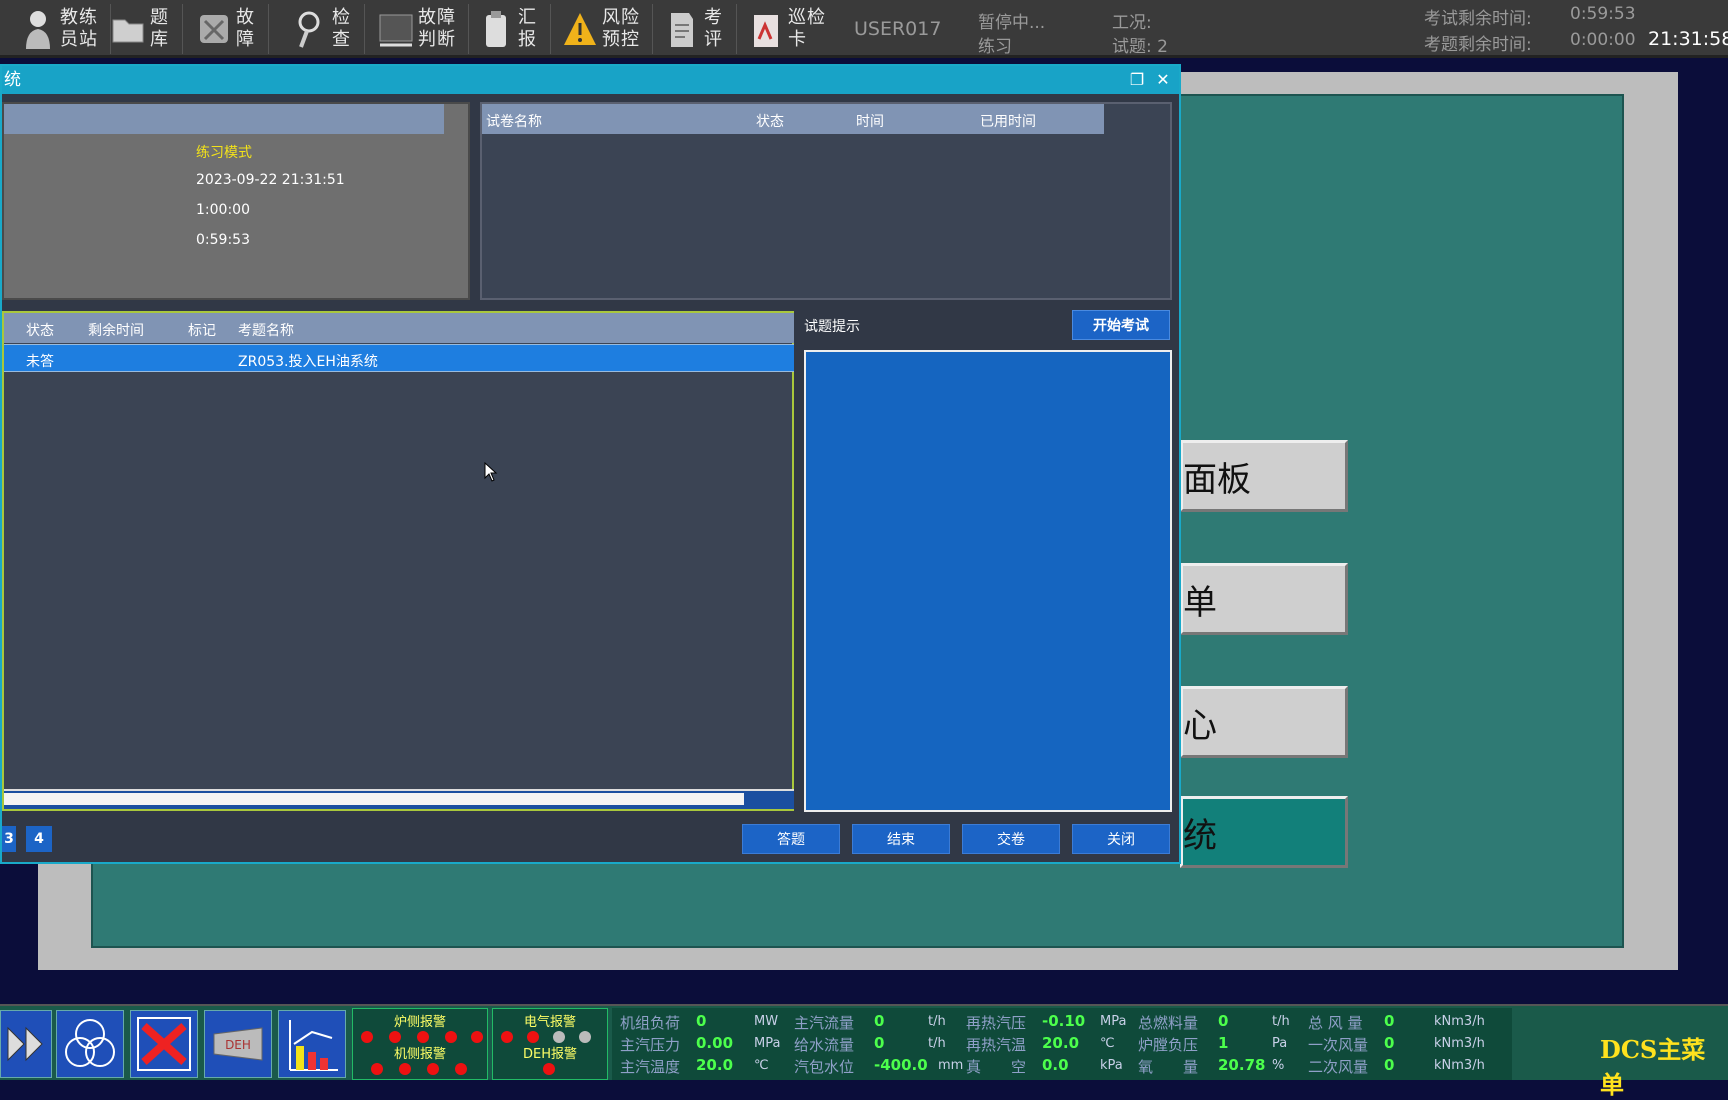  Describe the element at coordinates (715, 1043) in the screenshot. I see `param-value: 0.00` at that location.